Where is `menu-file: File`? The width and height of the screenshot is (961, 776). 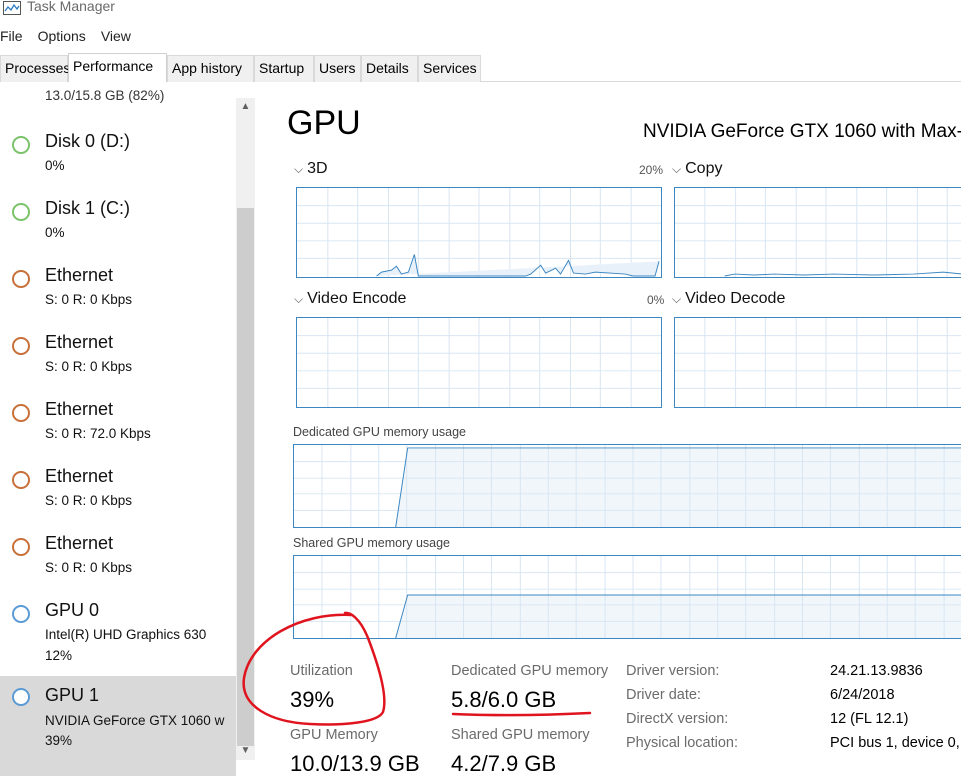
menu-file: File is located at coordinates (11, 37).